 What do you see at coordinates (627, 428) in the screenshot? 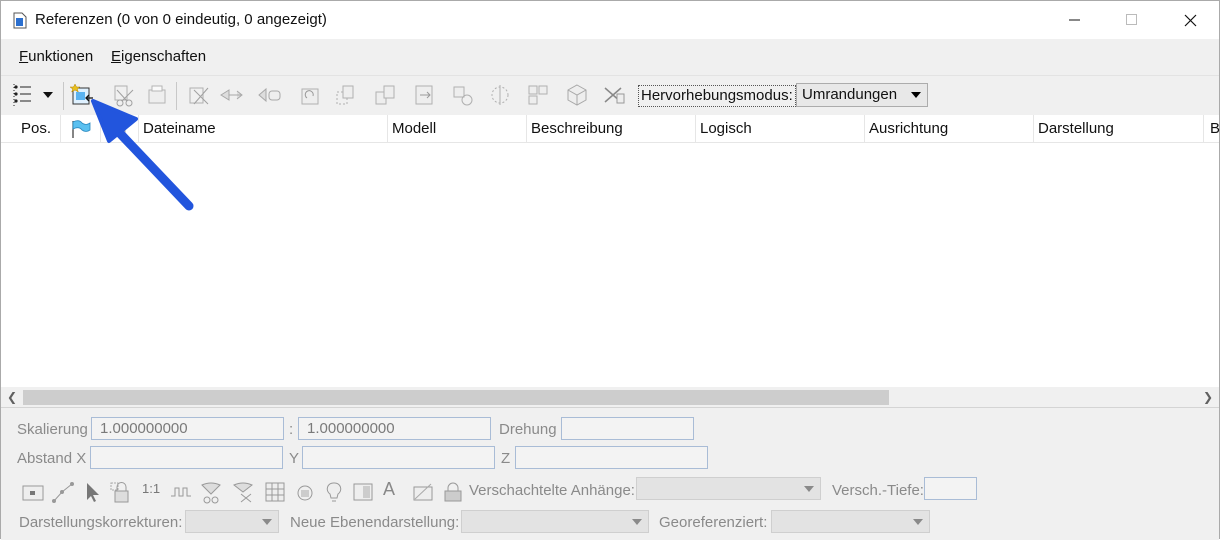
I see `rotation-field` at bounding box center [627, 428].